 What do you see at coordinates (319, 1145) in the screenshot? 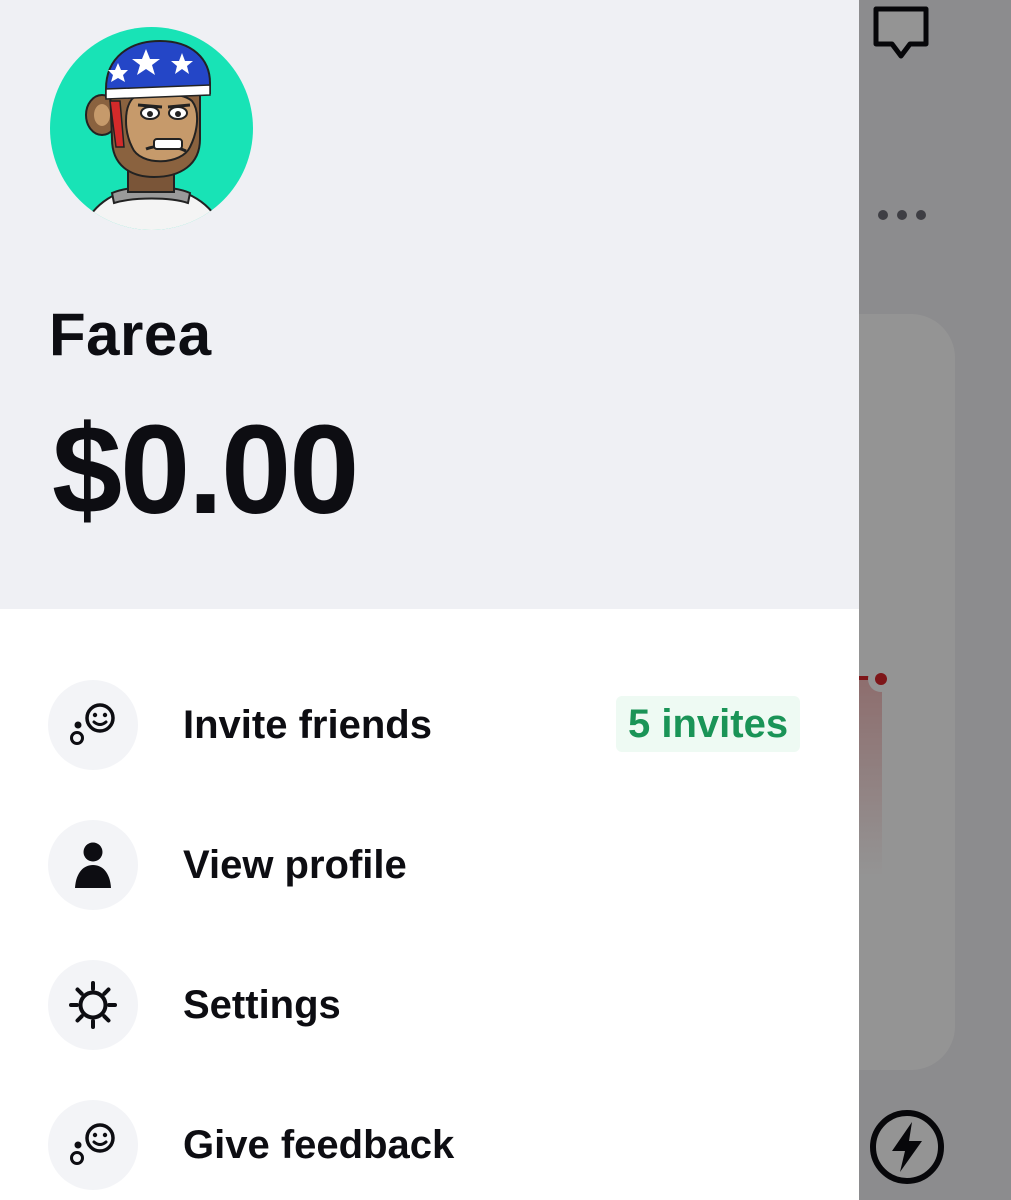
I see `menu-label-give-feedback: Give feedback` at bounding box center [319, 1145].